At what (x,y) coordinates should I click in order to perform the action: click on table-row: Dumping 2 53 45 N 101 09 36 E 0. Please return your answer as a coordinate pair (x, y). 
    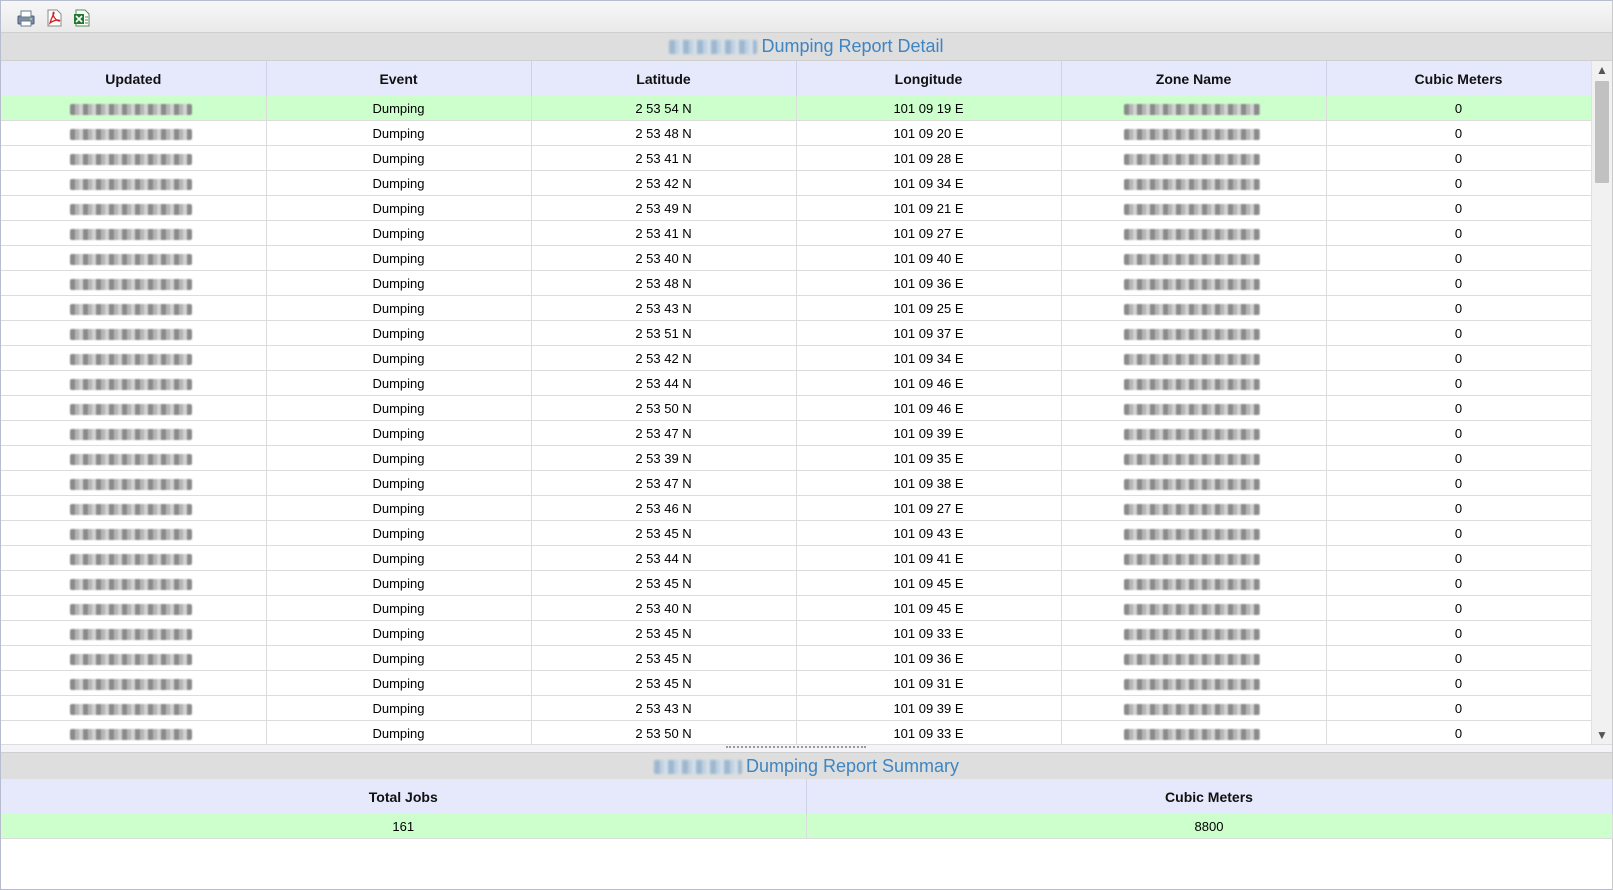
    Looking at the image, I should click on (796, 658).